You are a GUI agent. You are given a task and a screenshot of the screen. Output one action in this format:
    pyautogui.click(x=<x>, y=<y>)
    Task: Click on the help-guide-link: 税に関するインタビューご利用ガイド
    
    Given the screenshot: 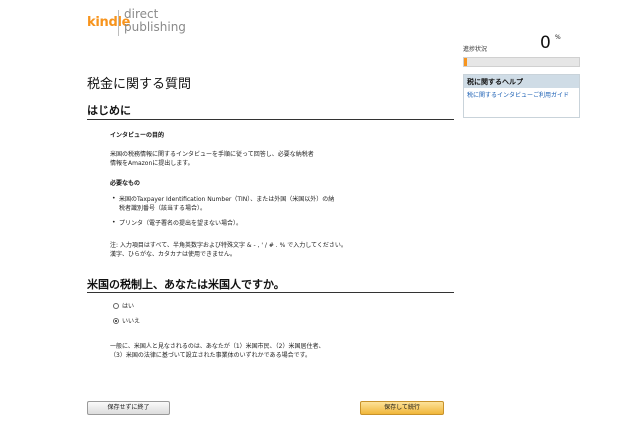 What is the action you would take?
    pyautogui.click(x=522, y=96)
    